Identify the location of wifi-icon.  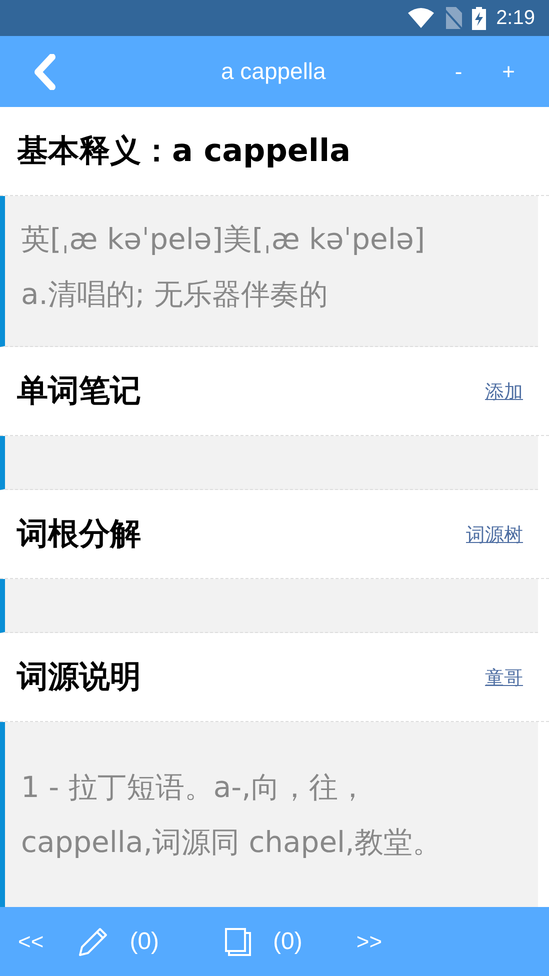
(421, 18).